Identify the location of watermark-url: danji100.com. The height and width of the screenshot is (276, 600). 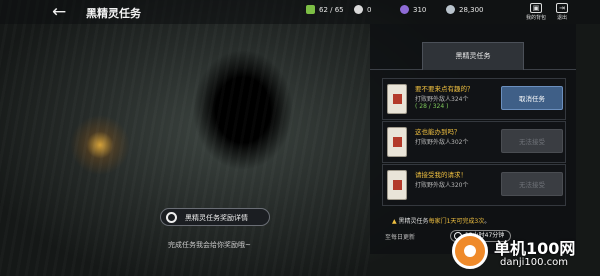
(534, 262).